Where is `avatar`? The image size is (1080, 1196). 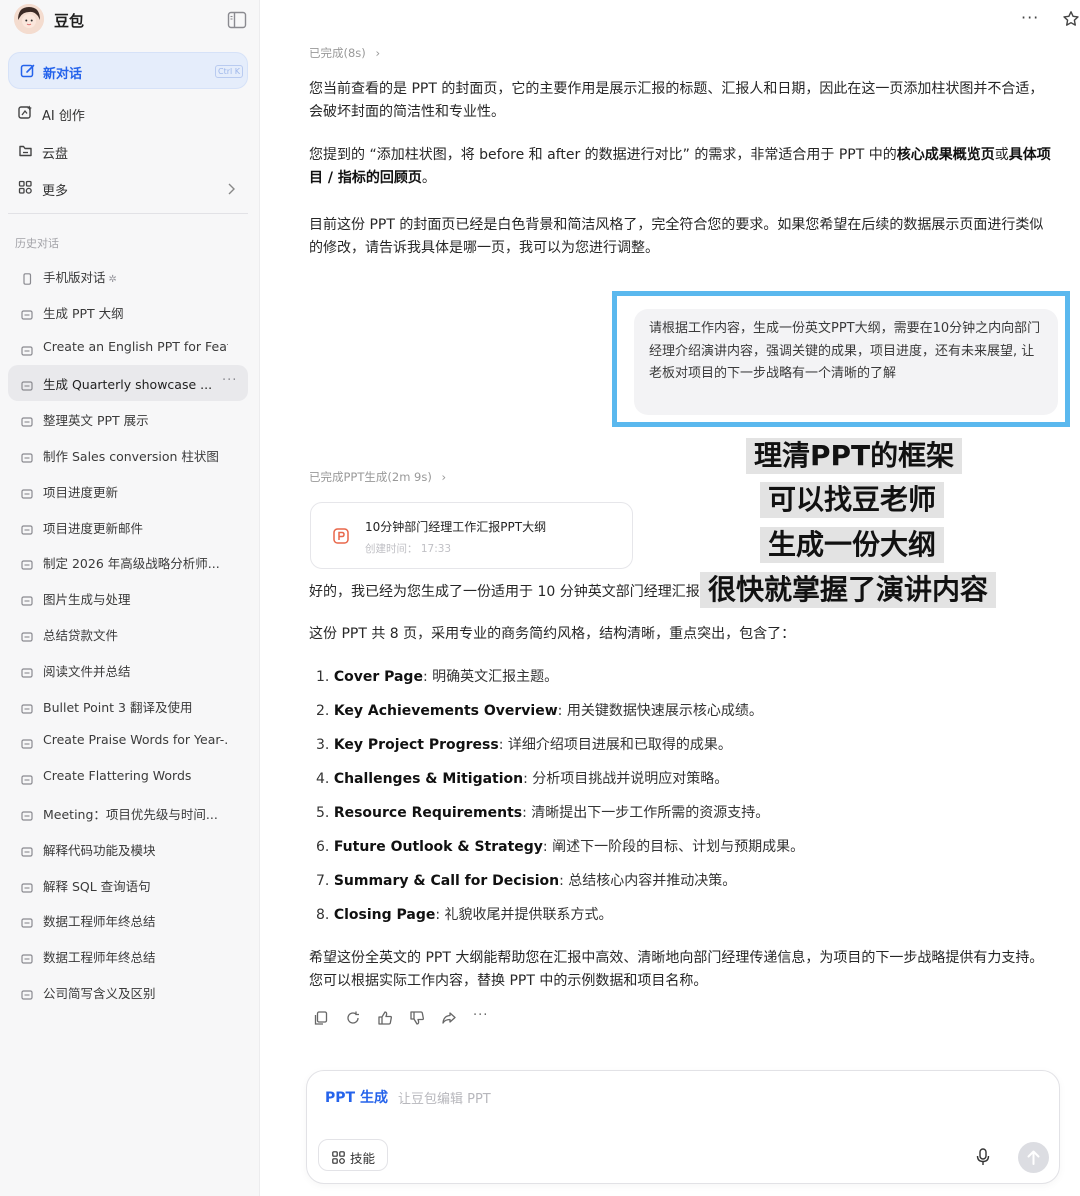 avatar is located at coordinates (29, 19).